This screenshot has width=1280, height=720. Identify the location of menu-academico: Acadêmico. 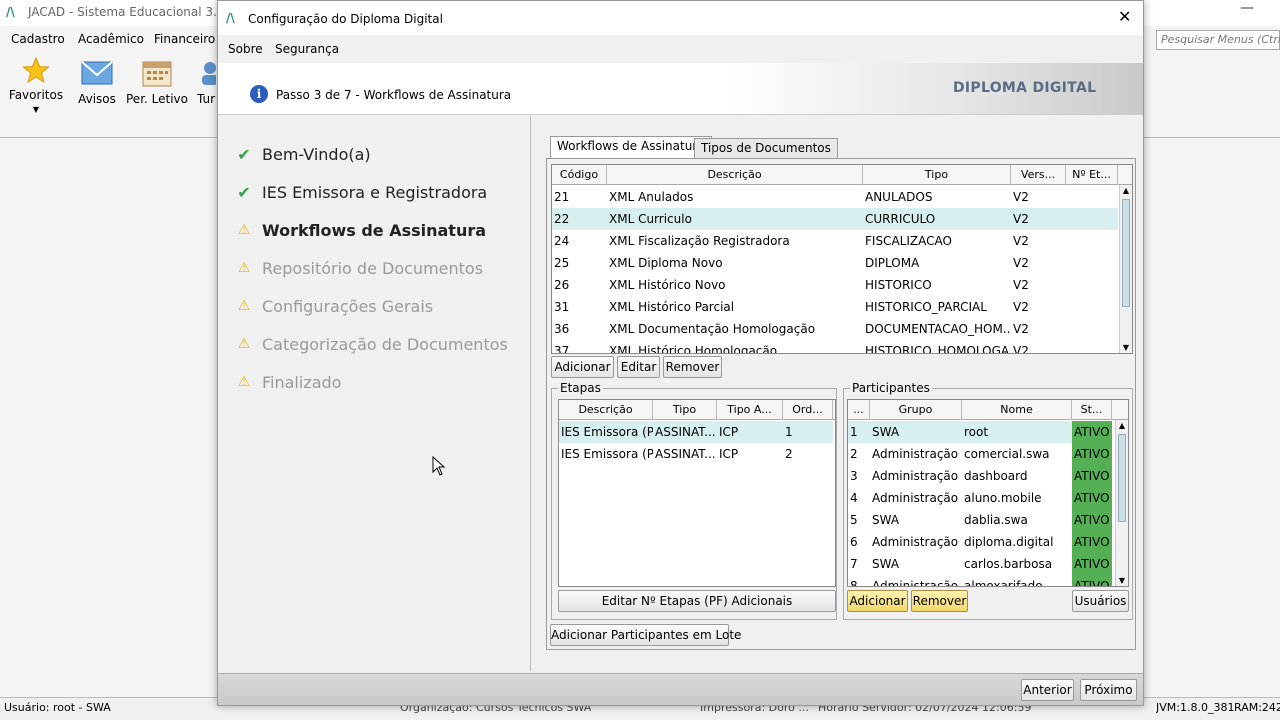
(111, 39).